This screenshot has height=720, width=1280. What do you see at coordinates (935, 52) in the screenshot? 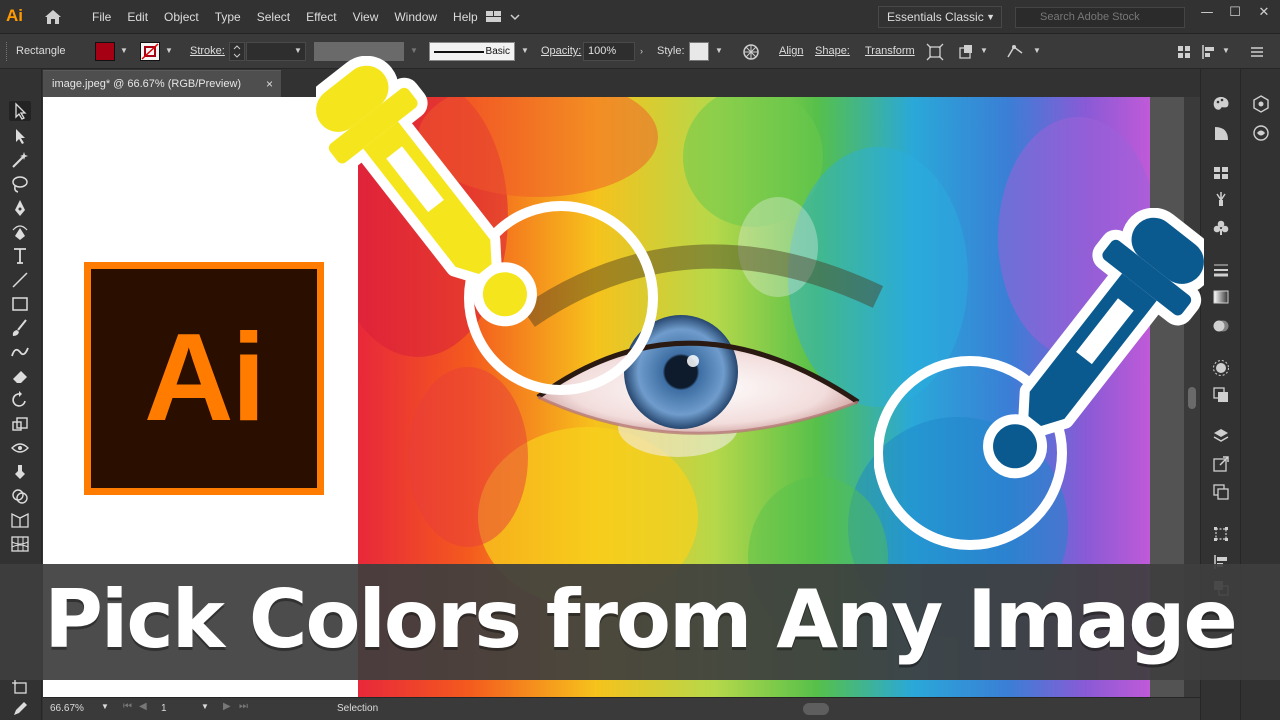
I see `transform-each-icon` at bounding box center [935, 52].